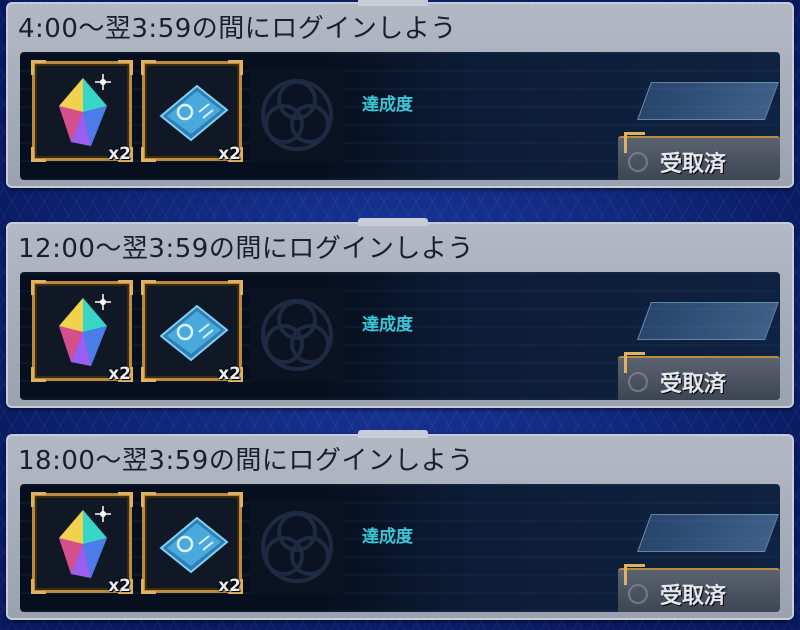 The width and height of the screenshot is (800, 630). Describe the element at coordinates (246, 249) in the screenshot. I see `mission-title: 12:00～翌3:59の間にログインしよう` at that location.